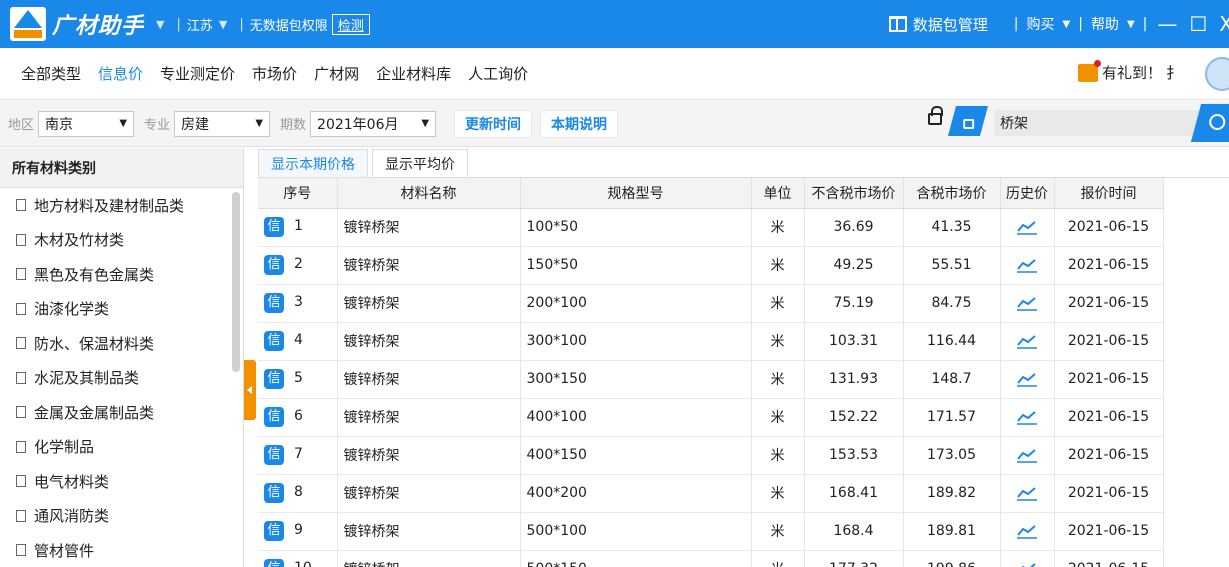 This screenshot has height=567, width=1229. I want to click on col-unit: 单位, so click(778, 193).